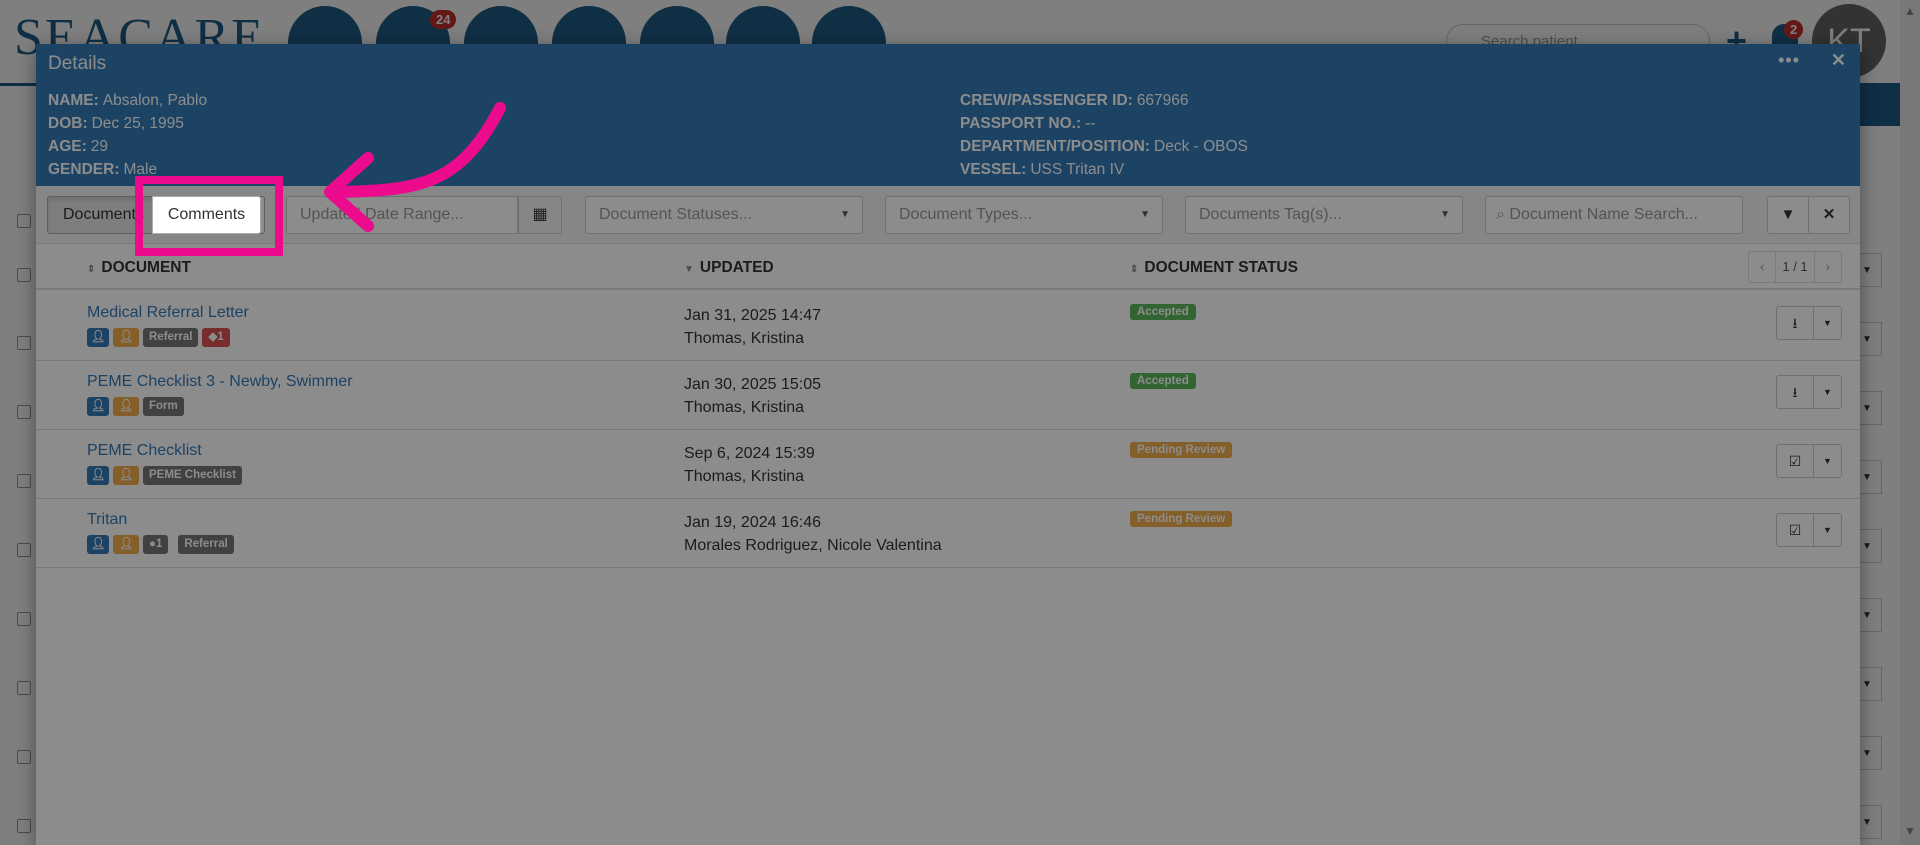 Image resolution: width=1920 pixels, height=845 pixels. What do you see at coordinates (1762, 267) in the screenshot?
I see `prev-page-icon: ‹` at bounding box center [1762, 267].